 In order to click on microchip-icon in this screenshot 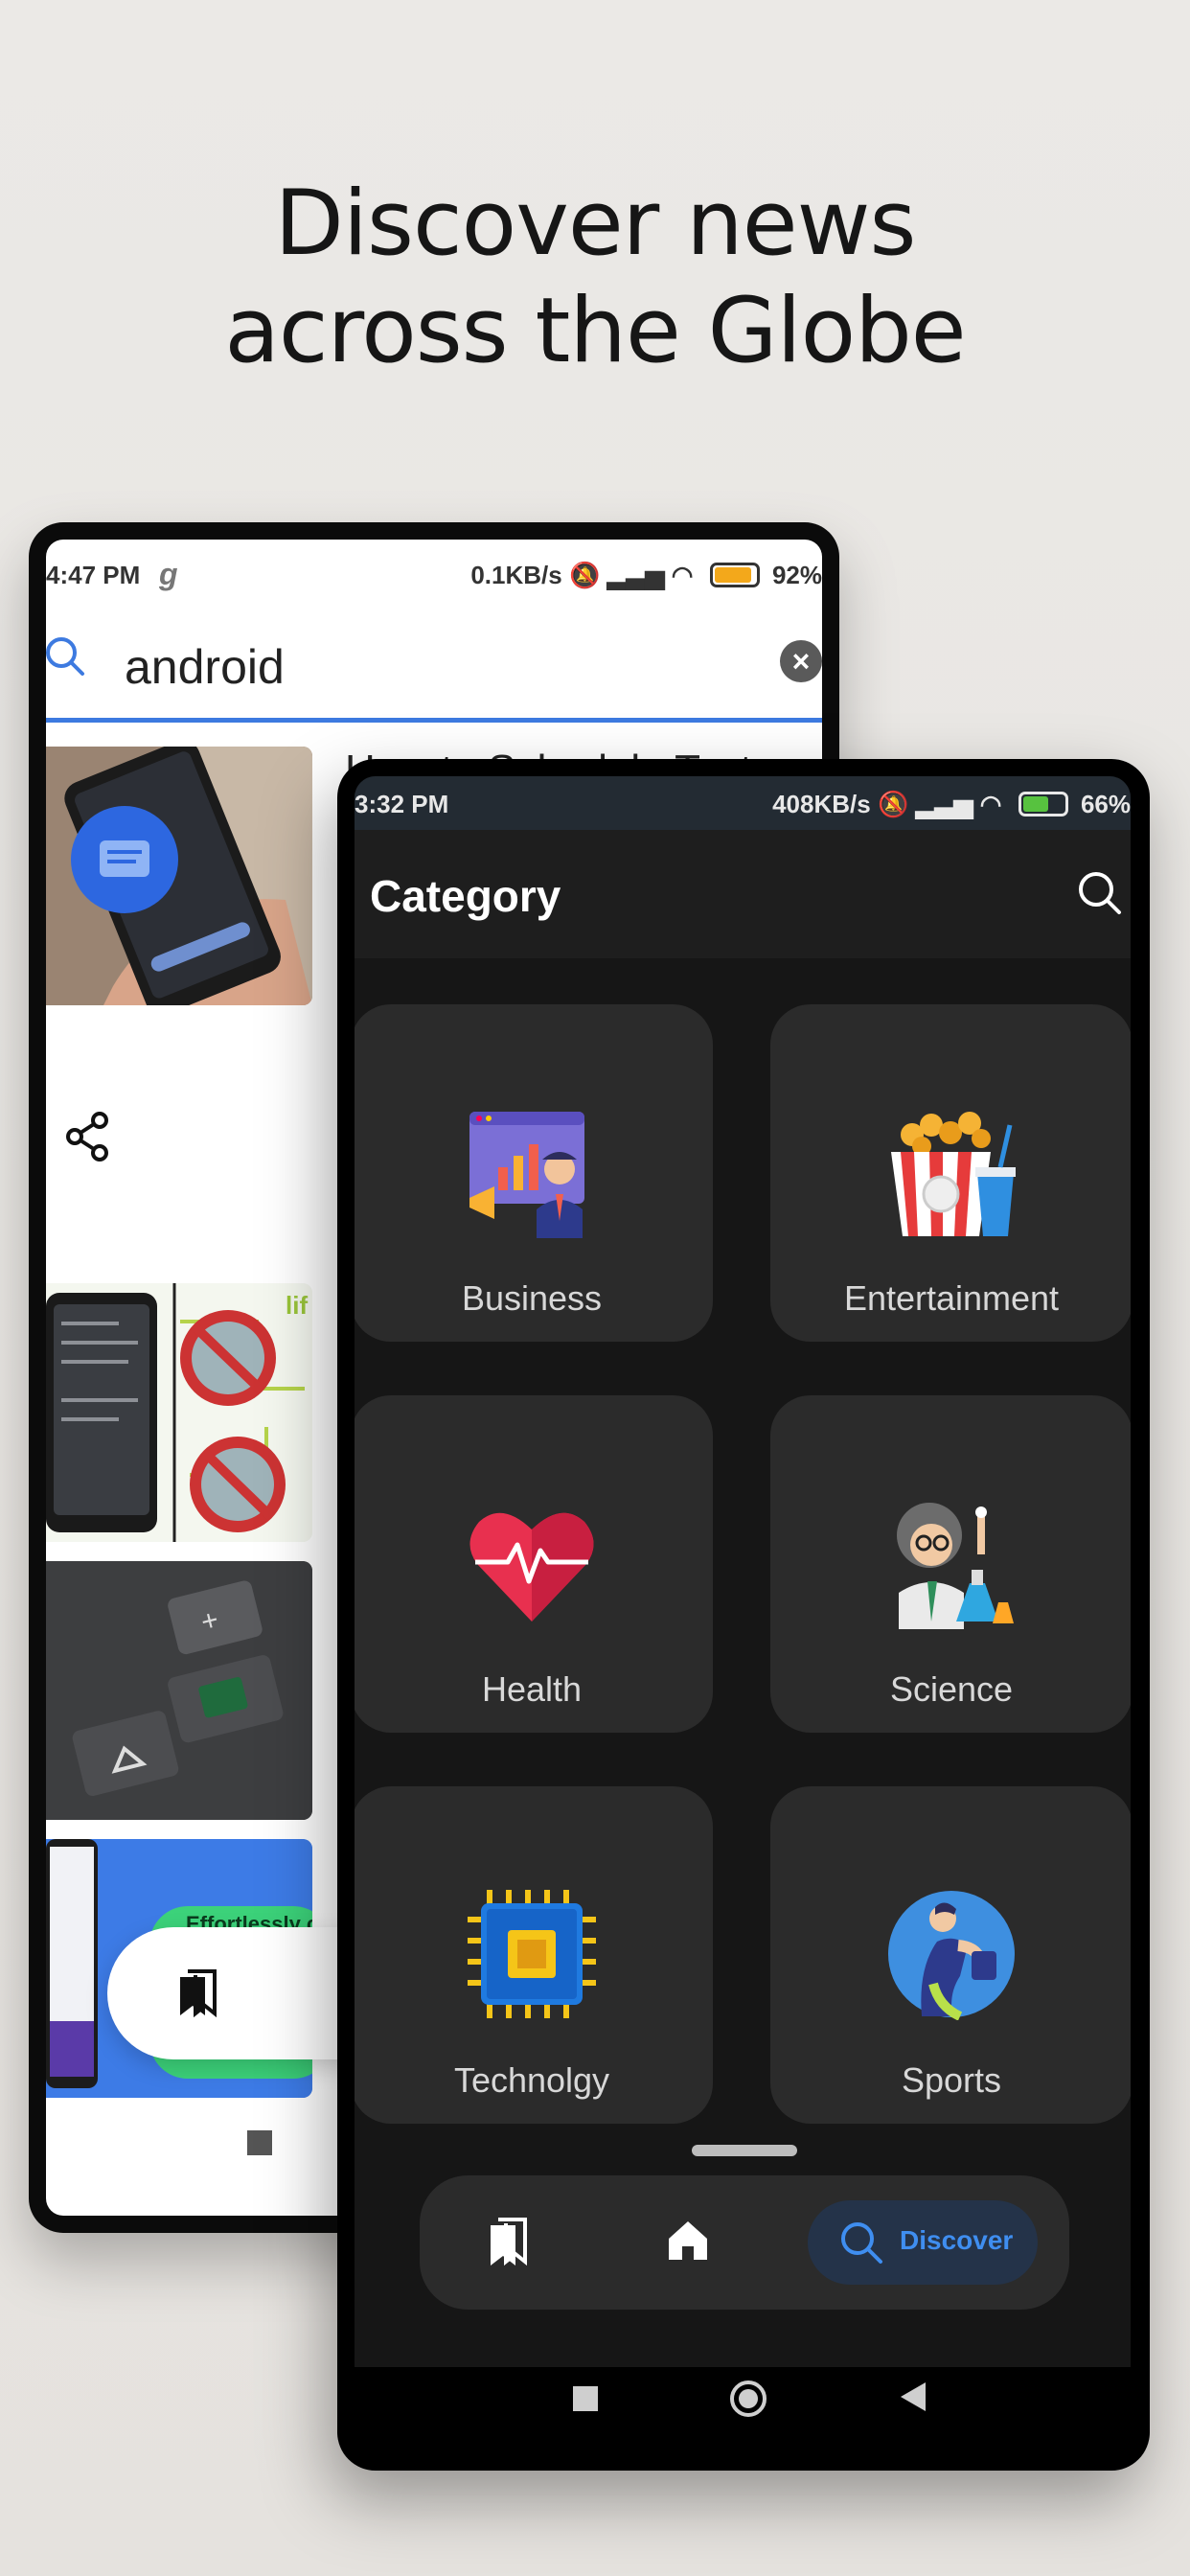, I will do `click(532, 1954)`.